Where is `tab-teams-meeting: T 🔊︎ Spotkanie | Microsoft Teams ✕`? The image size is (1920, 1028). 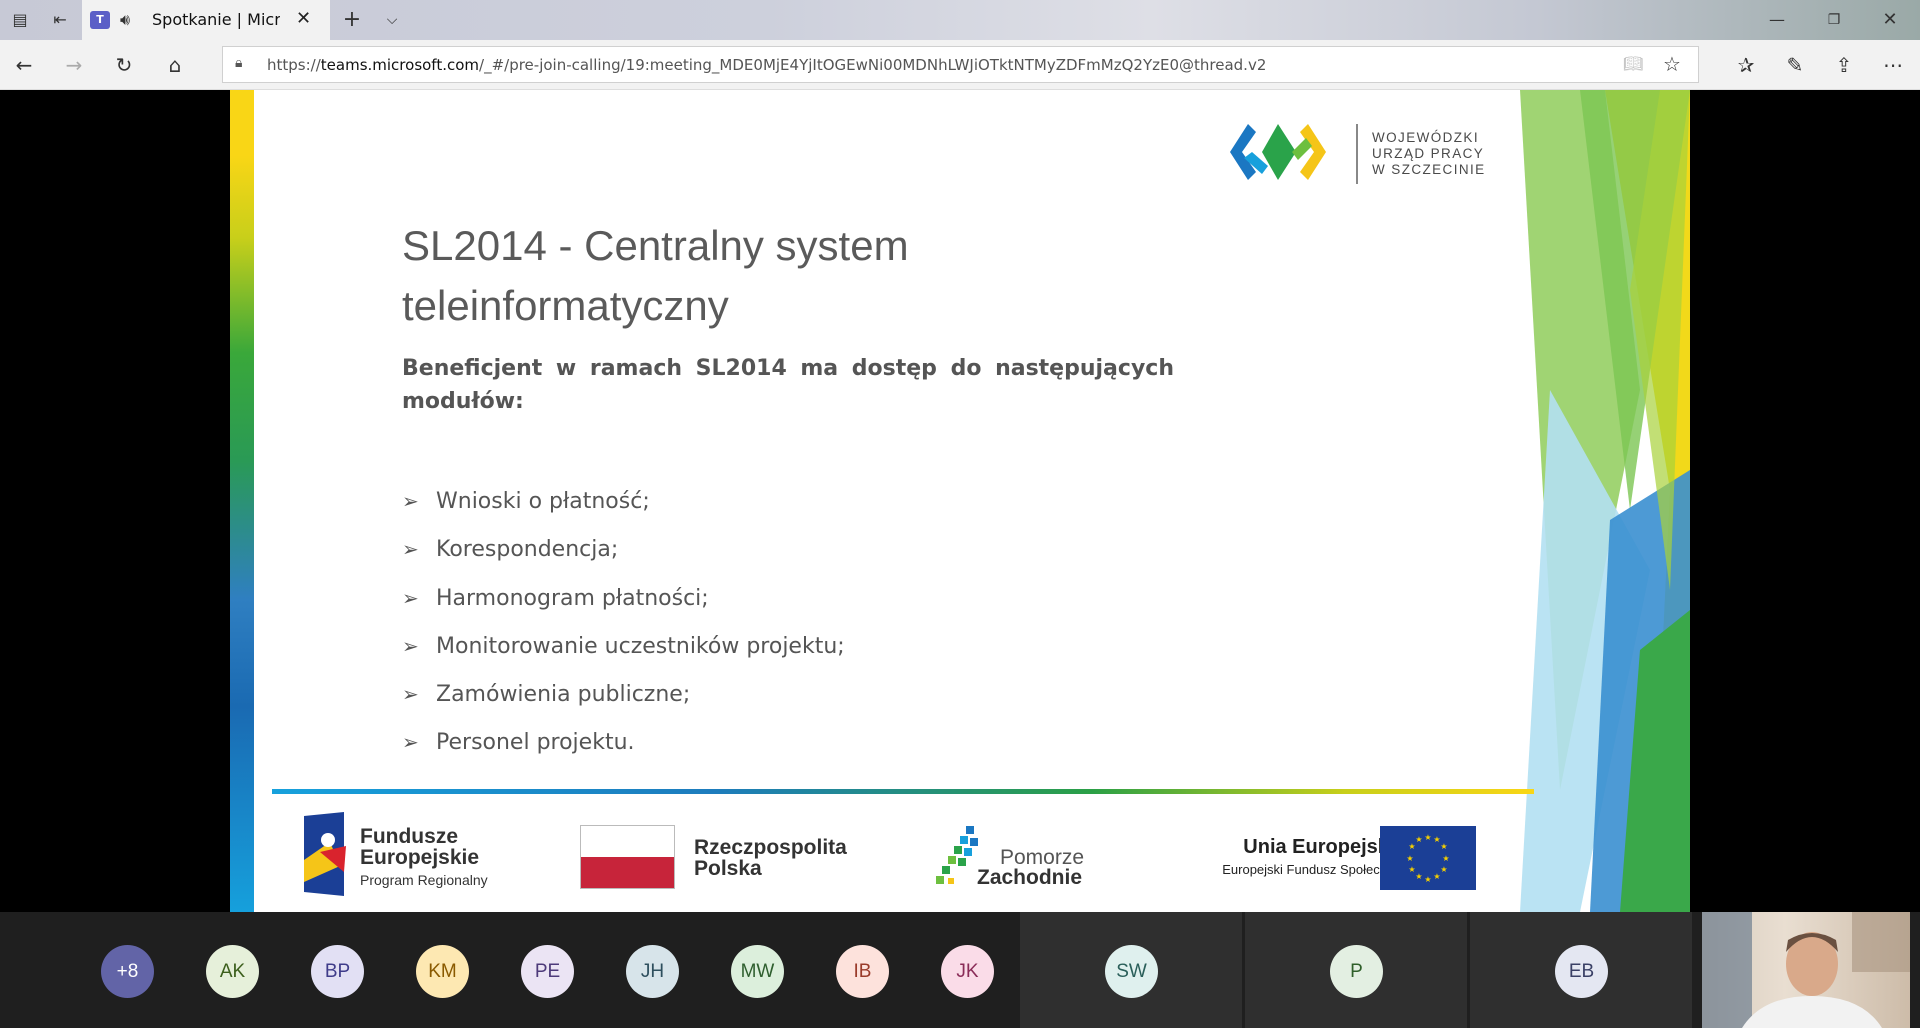
tab-teams-meeting: T 🔊︎ Spotkanie | Microsoft Teams ✕ is located at coordinates (206, 20).